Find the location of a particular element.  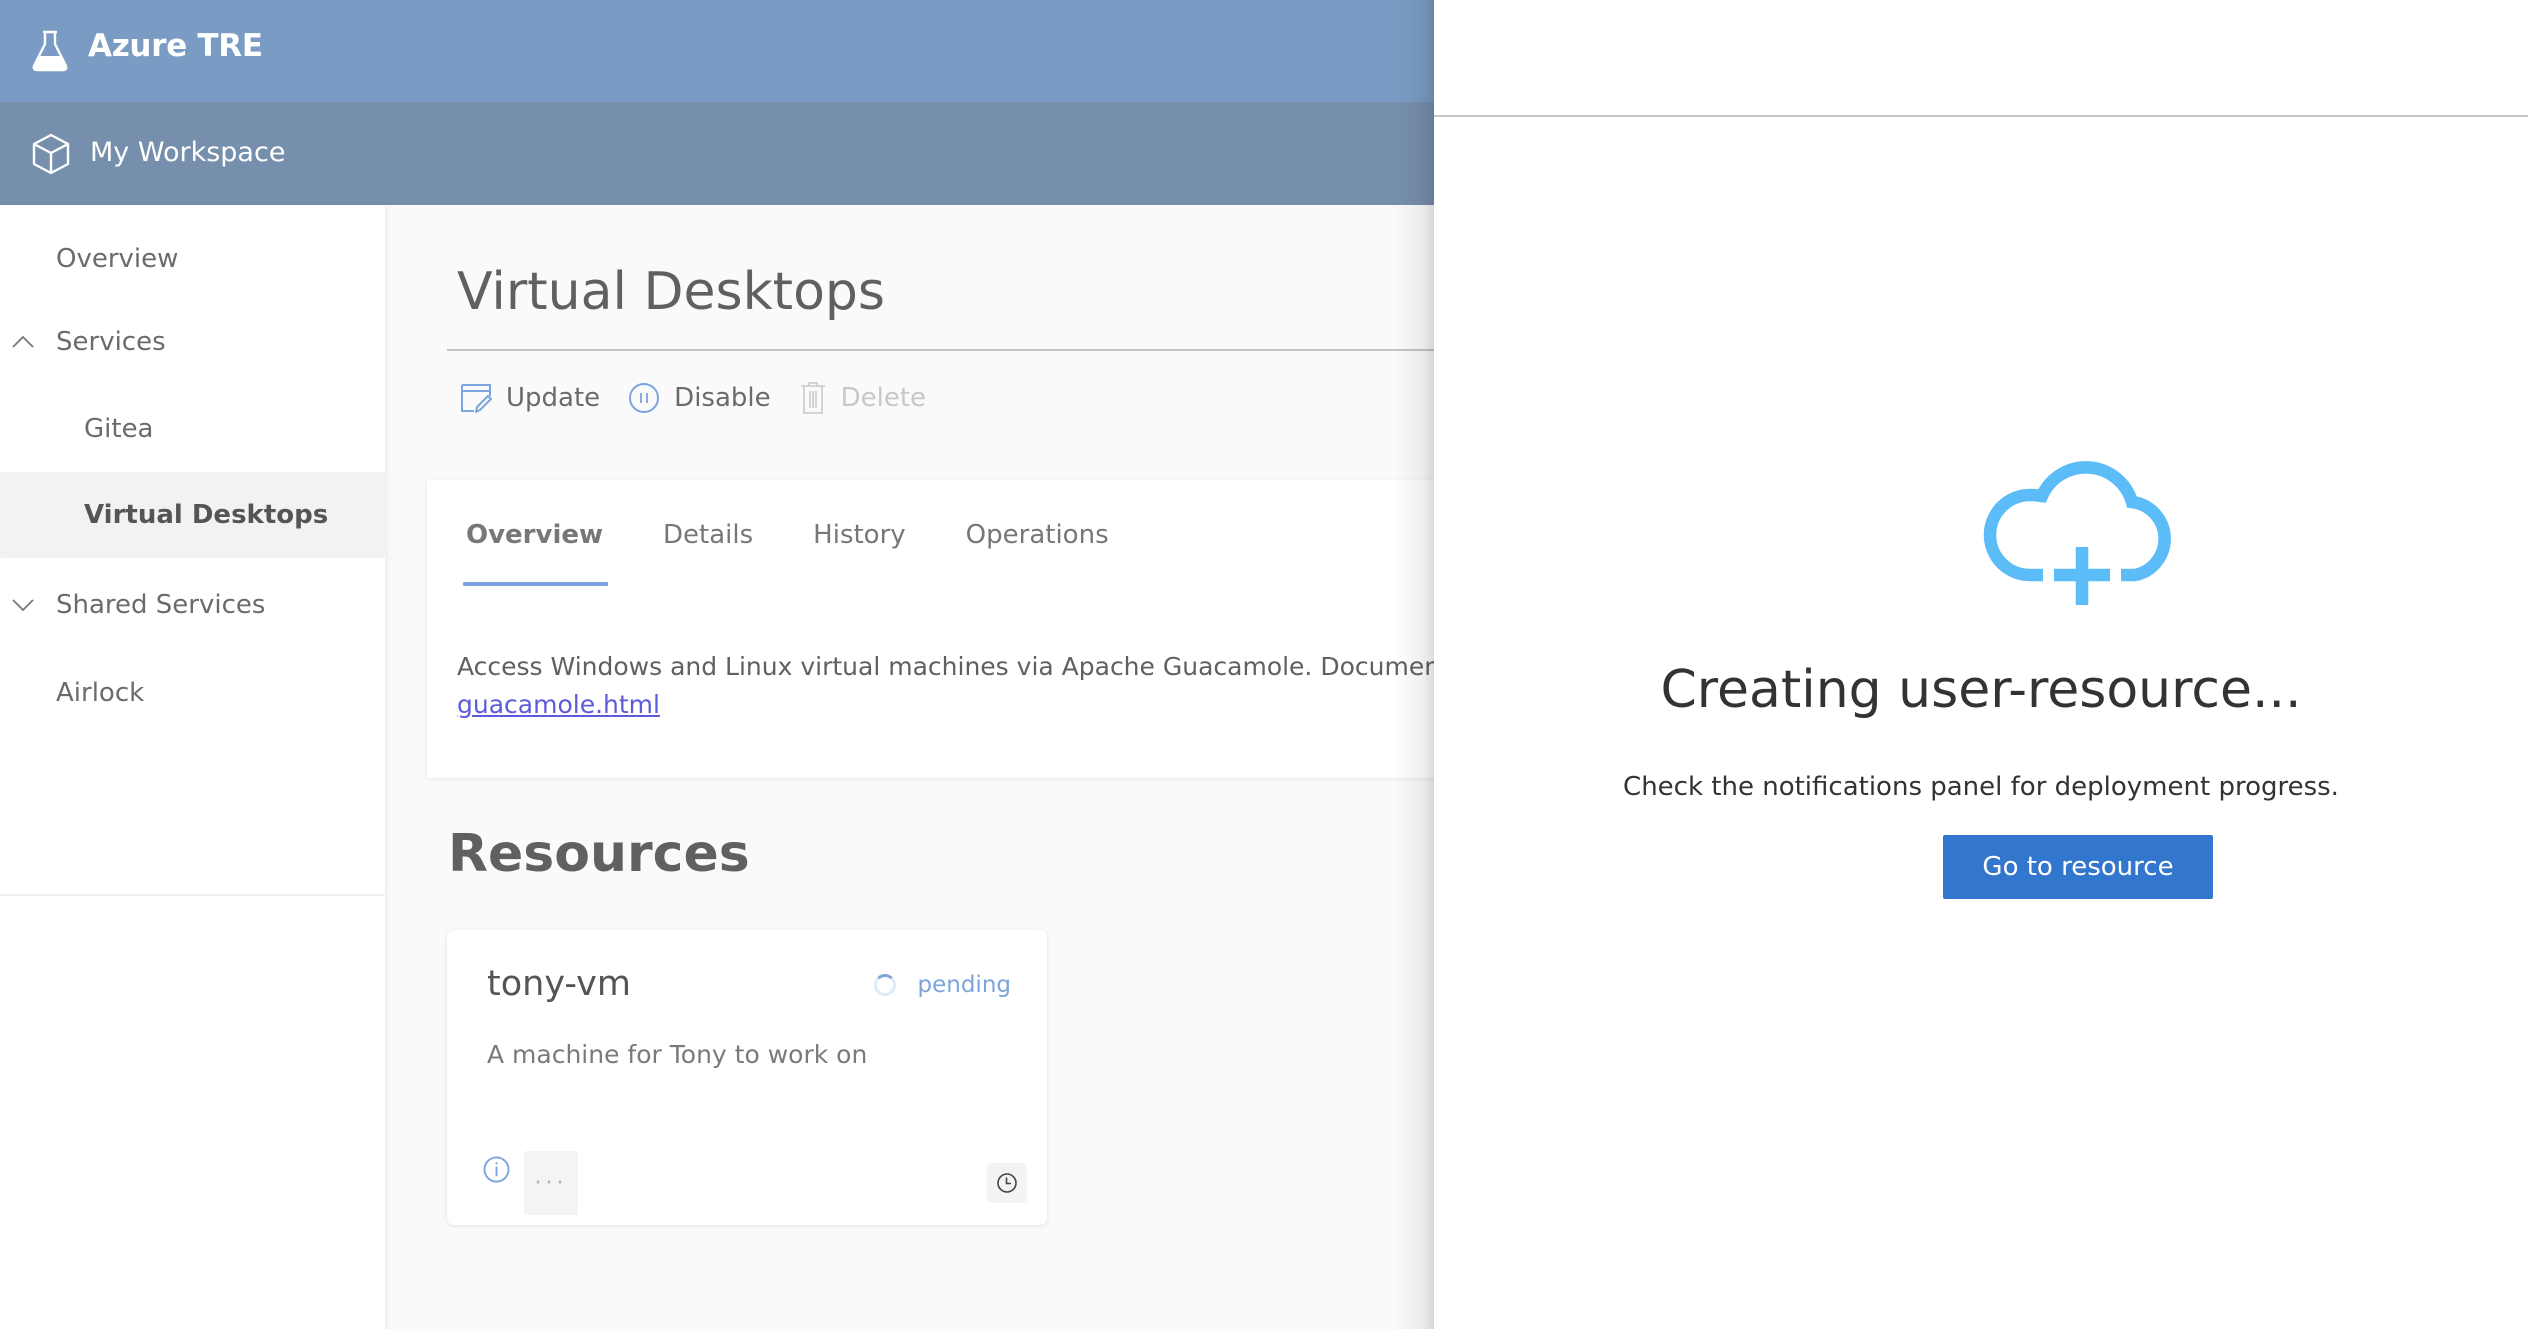

cloud-add-icon is located at coordinates (2077, 533).